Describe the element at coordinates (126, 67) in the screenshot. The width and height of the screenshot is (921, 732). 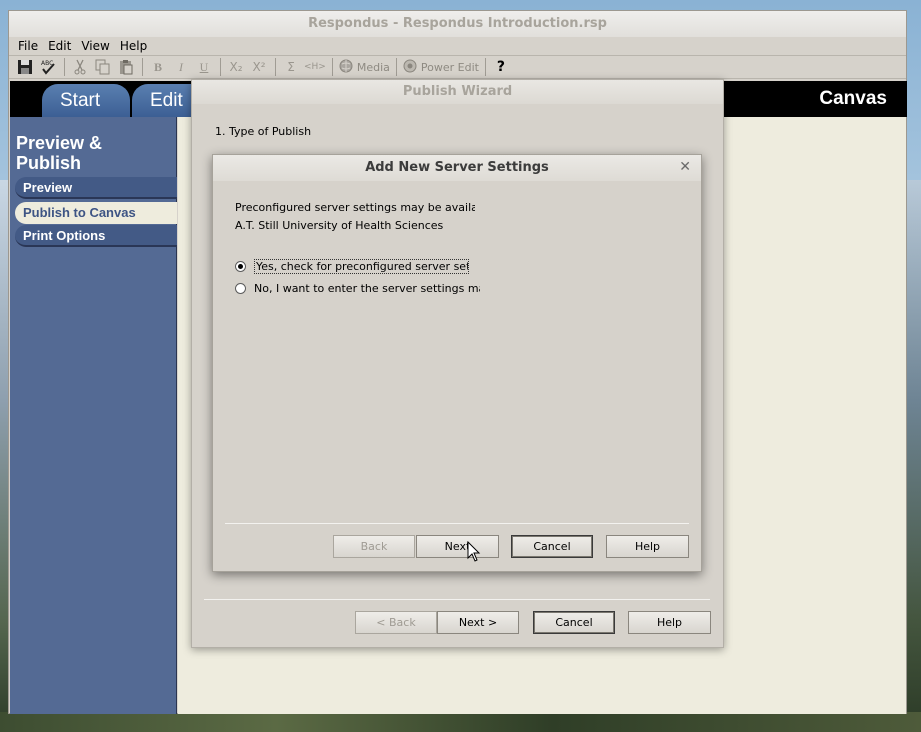
I see `paste-icon` at that location.